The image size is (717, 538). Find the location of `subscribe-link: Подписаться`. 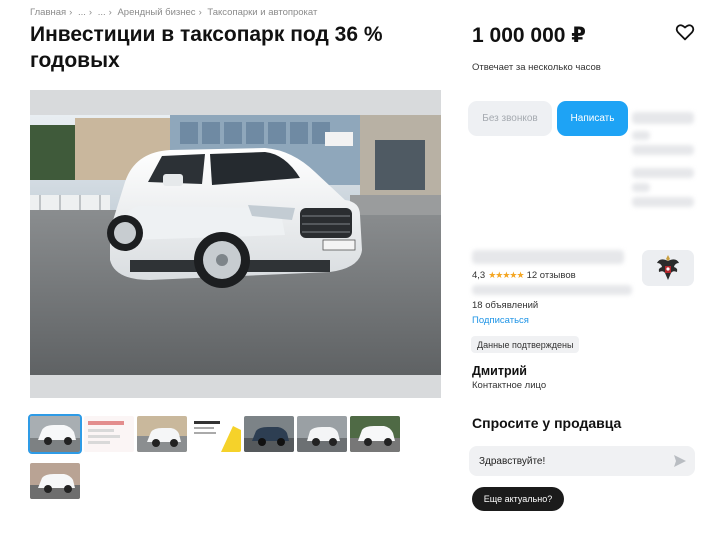

subscribe-link: Подписаться is located at coordinates (500, 320).